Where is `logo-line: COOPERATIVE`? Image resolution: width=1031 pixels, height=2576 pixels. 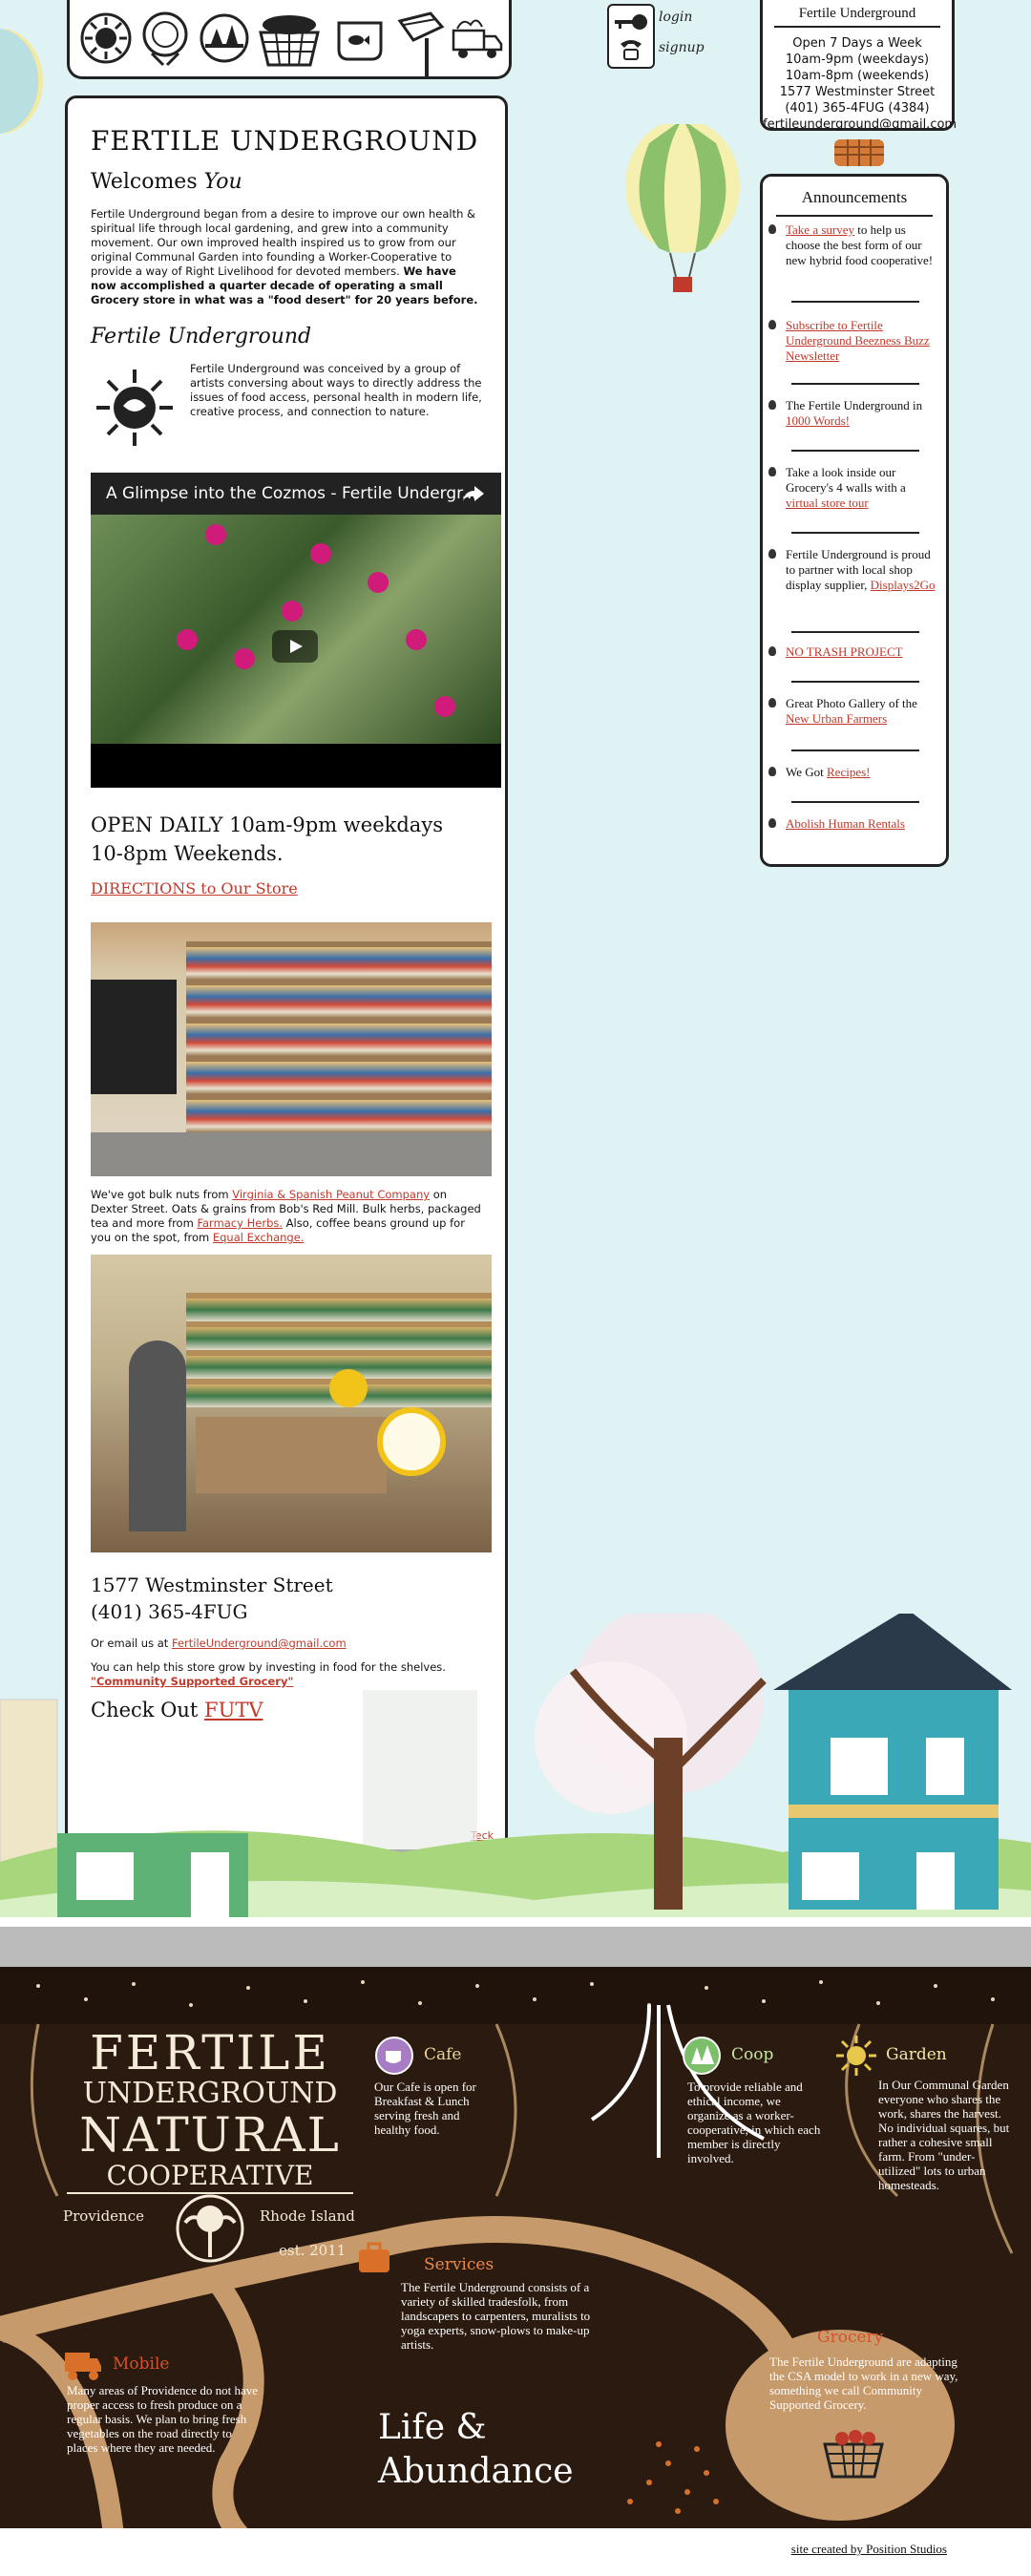 logo-line: COOPERATIVE is located at coordinates (210, 2177).